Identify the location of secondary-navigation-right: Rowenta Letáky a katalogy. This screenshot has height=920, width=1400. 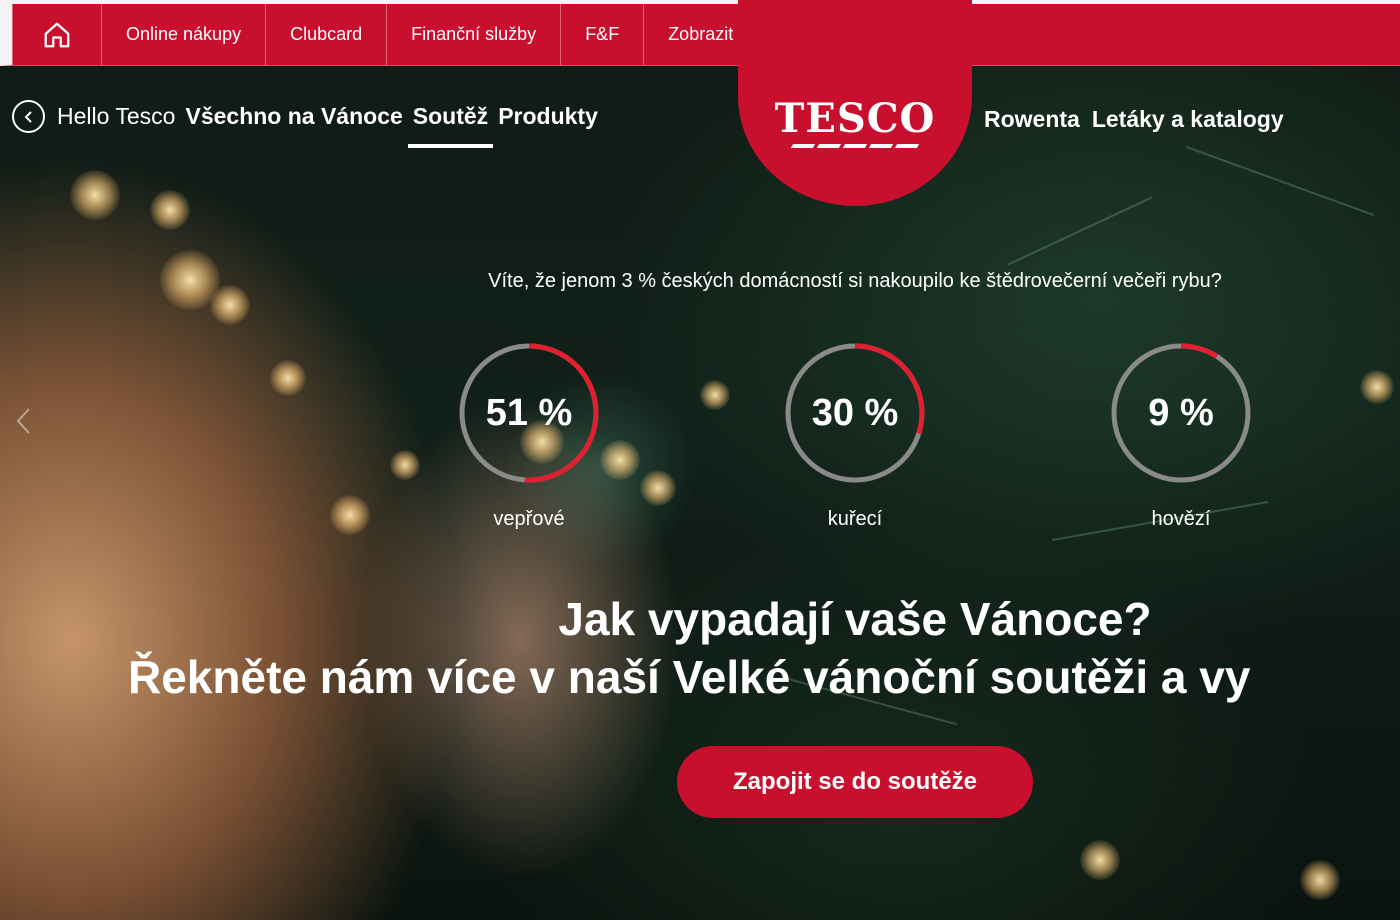
(1140, 119).